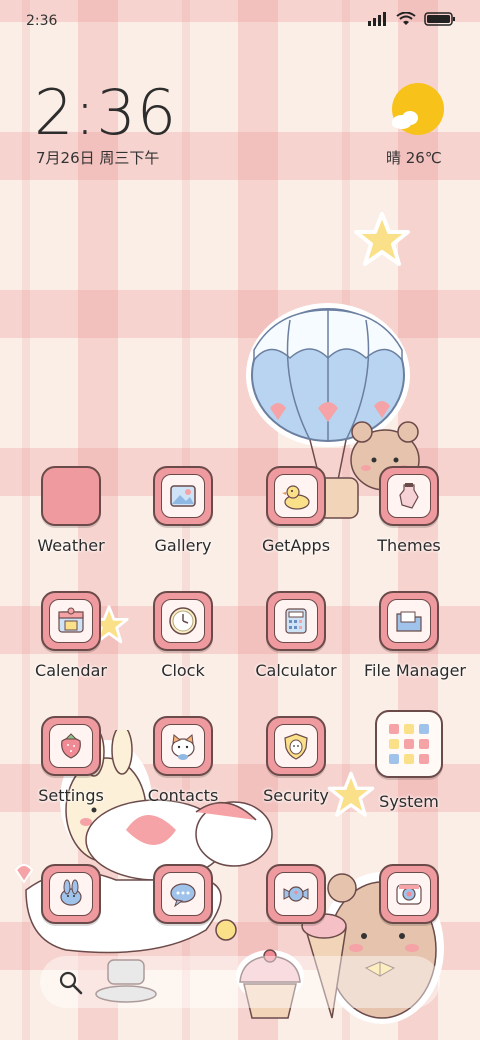  I want to click on app-label: Contacts, so click(183, 795).